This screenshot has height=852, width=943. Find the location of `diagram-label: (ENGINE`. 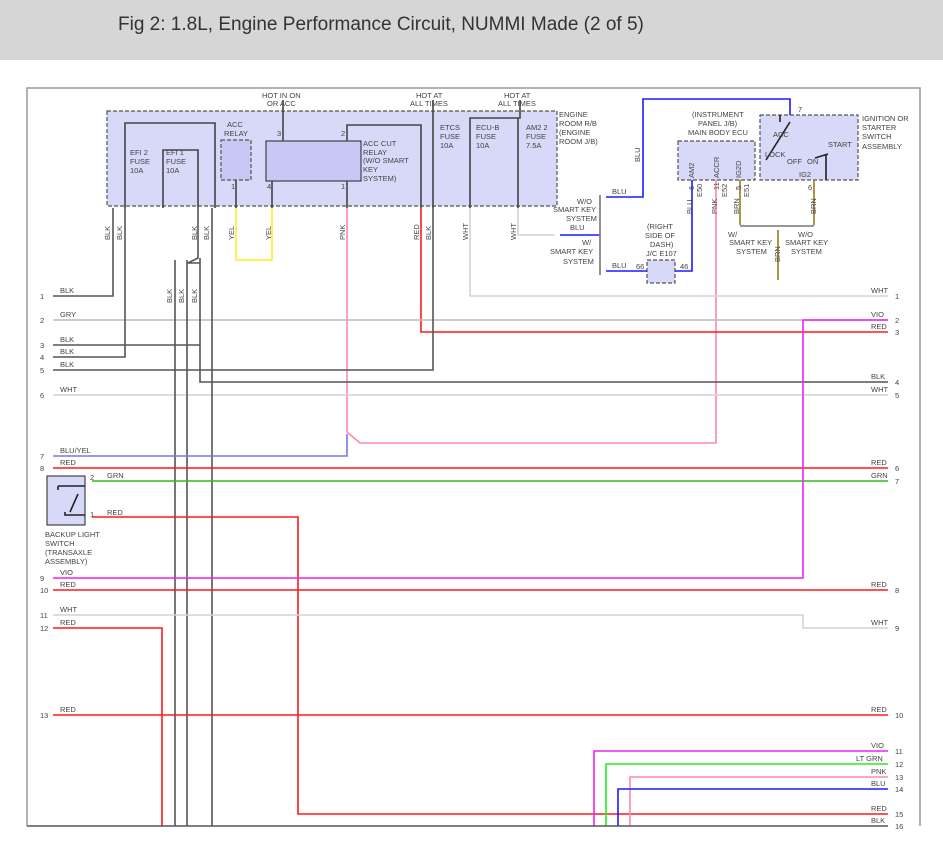

diagram-label: (ENGINE is located at coordinates (574, 132).